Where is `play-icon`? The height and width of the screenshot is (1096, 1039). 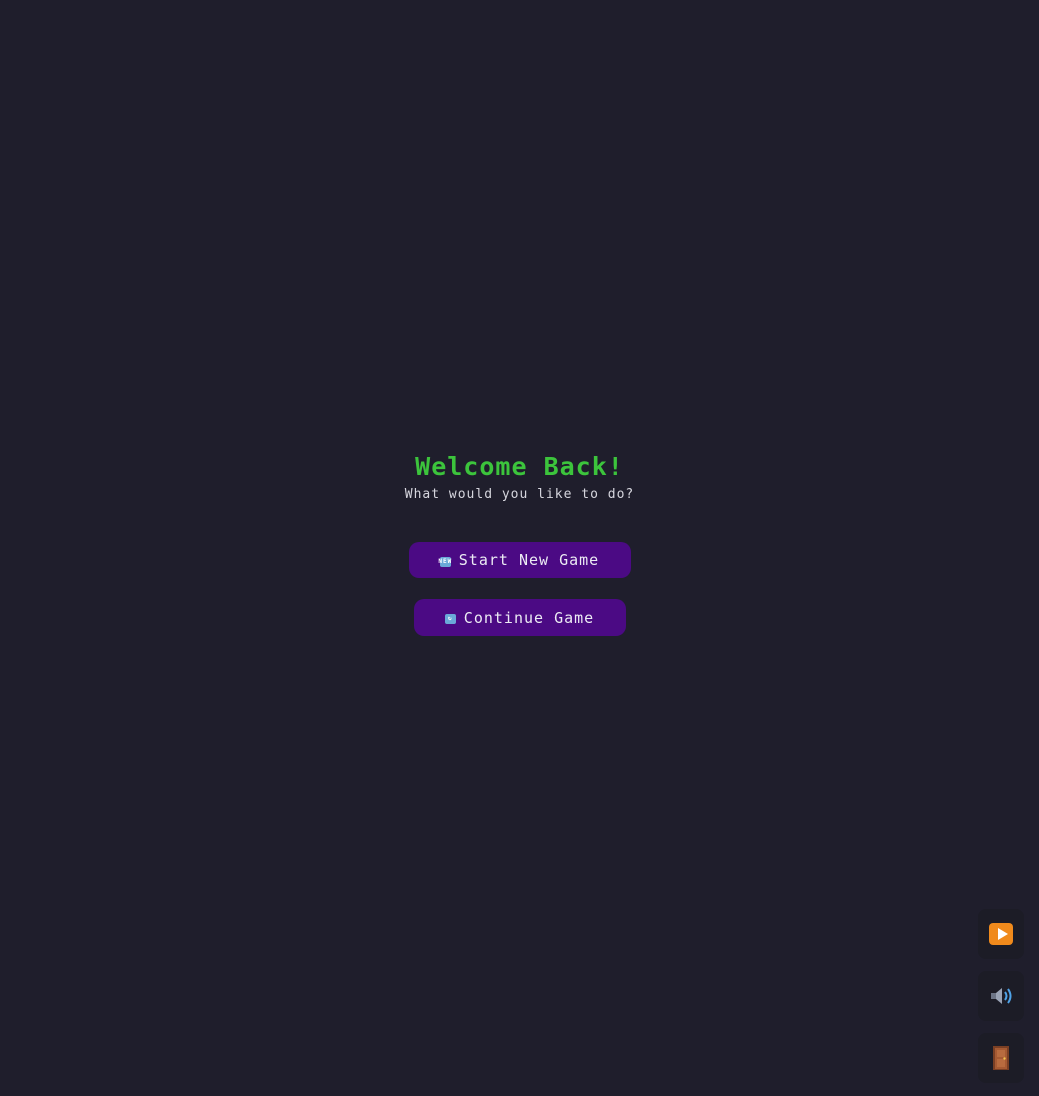
play-icon is located at coordinates (1001, 934).